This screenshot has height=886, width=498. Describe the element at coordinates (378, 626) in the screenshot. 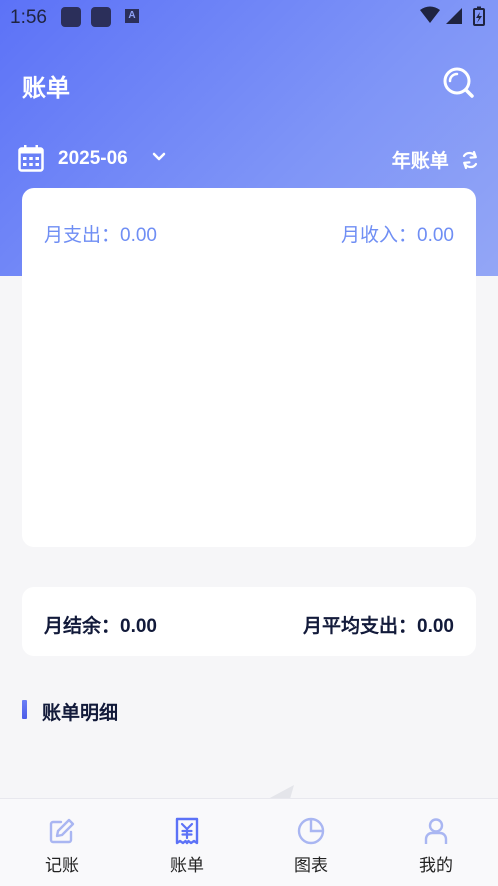

I see `monthly-average-expense: 月平均支出：0.00` at that location.